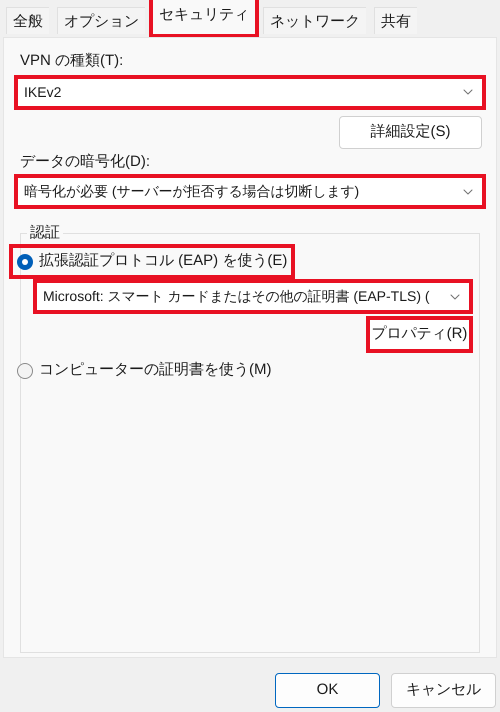 This screenshot has width=500, height=712. What do you see at coordinates (410, 132) in the screenshot?
I see `advanced-settings-button: 詳細設定(S)` at bounding box center [410, 132].